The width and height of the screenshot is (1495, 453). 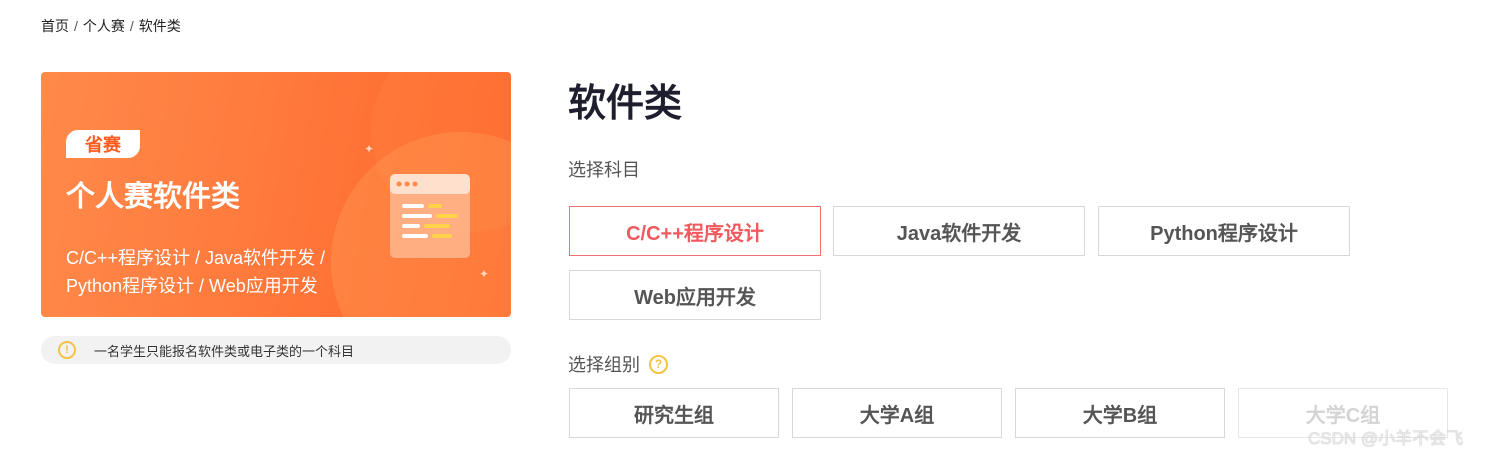 I want to click on page-title: 软件类, so click(x=625, y=104).